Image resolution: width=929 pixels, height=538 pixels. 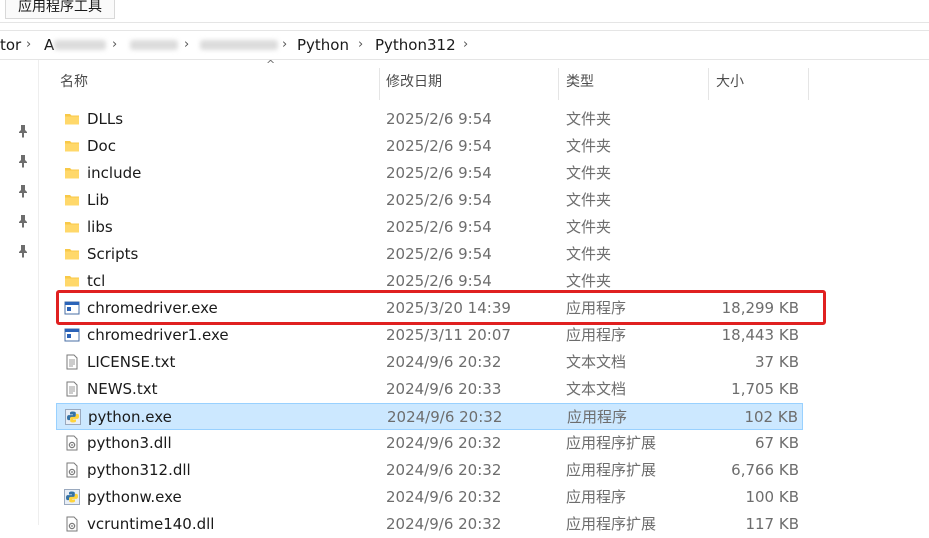 I want to click on file-row: libs 2025/2/6 9:54 文件夹, so click(x=429, y=227).